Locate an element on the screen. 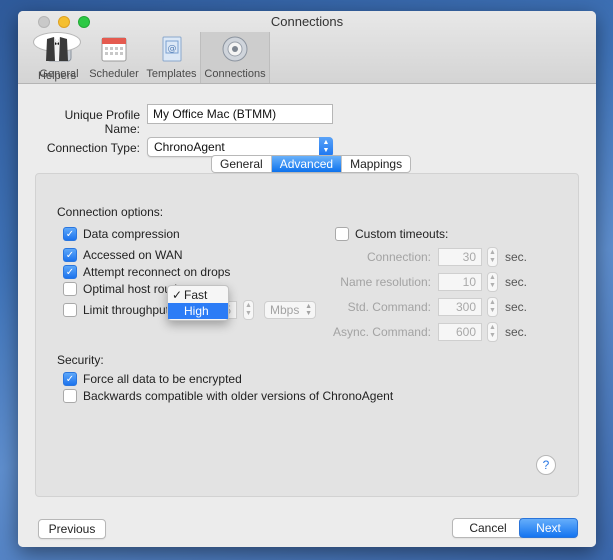 The image size is (613, 560). toolbar-item-helpers: Helpers is located at coordinates (57, 57).